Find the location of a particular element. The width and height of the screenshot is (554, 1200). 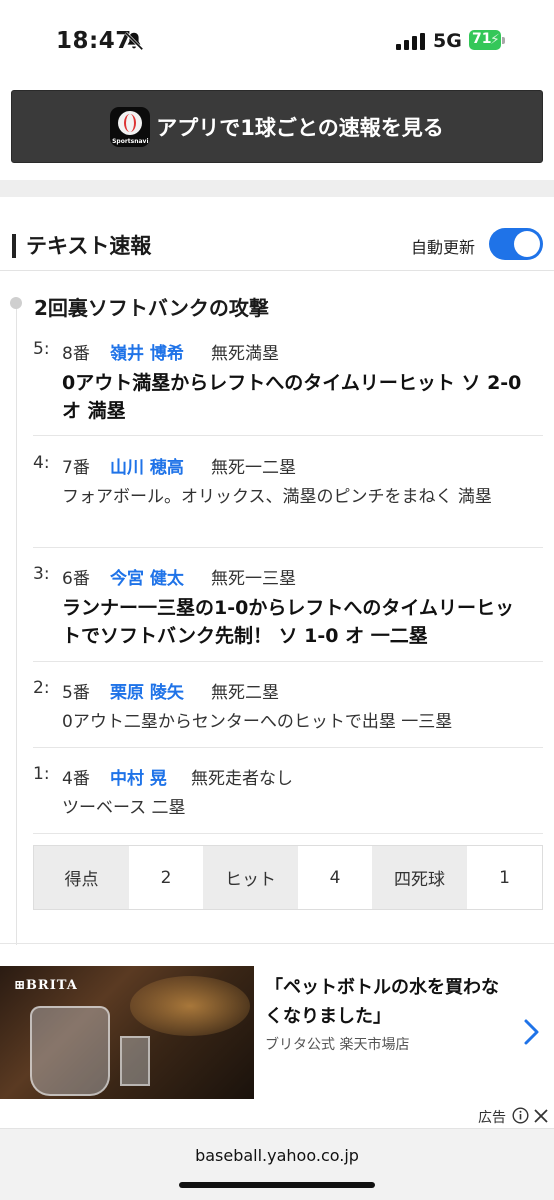

inning-title: 2回裏ソフトバンクの攻撃 is located at coordinates (151, 308).